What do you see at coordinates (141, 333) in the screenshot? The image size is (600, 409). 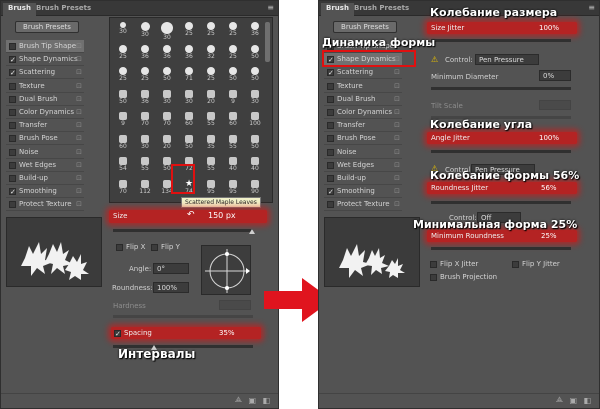 I see `spacing-option: ✓ Spacing` at bounding box center [141, 333].